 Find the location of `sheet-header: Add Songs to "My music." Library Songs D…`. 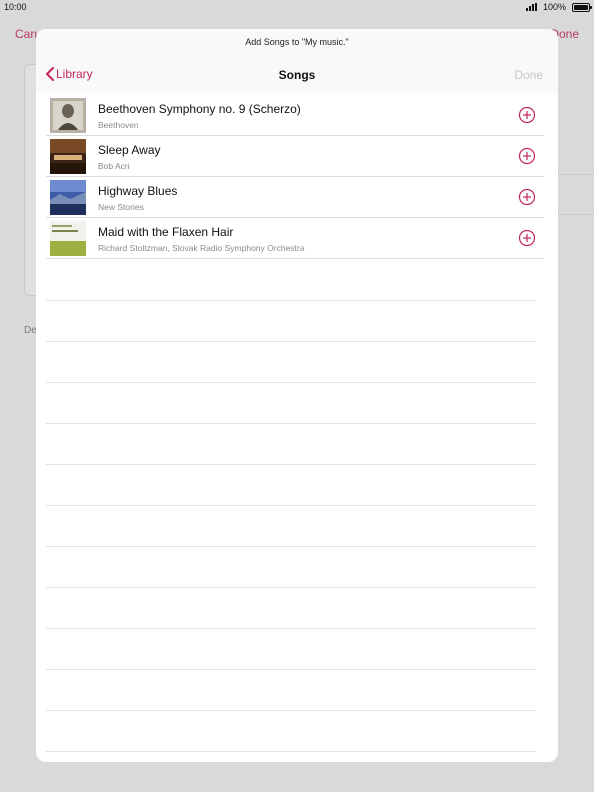

sheet-header: Add Songs to "My music." Library Songs D… is located at coordinates (297, 61).